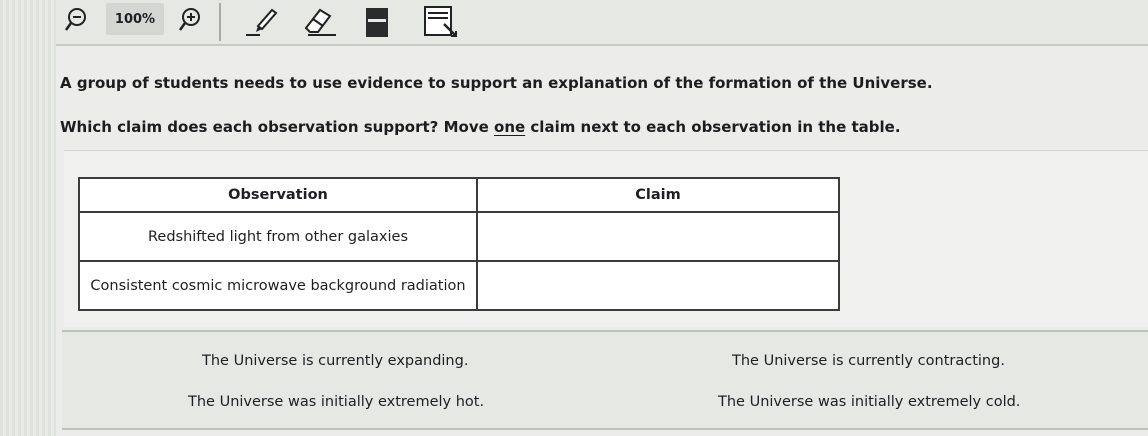  I want to click on table-header-row: Observation Claim, so click(459, 195).